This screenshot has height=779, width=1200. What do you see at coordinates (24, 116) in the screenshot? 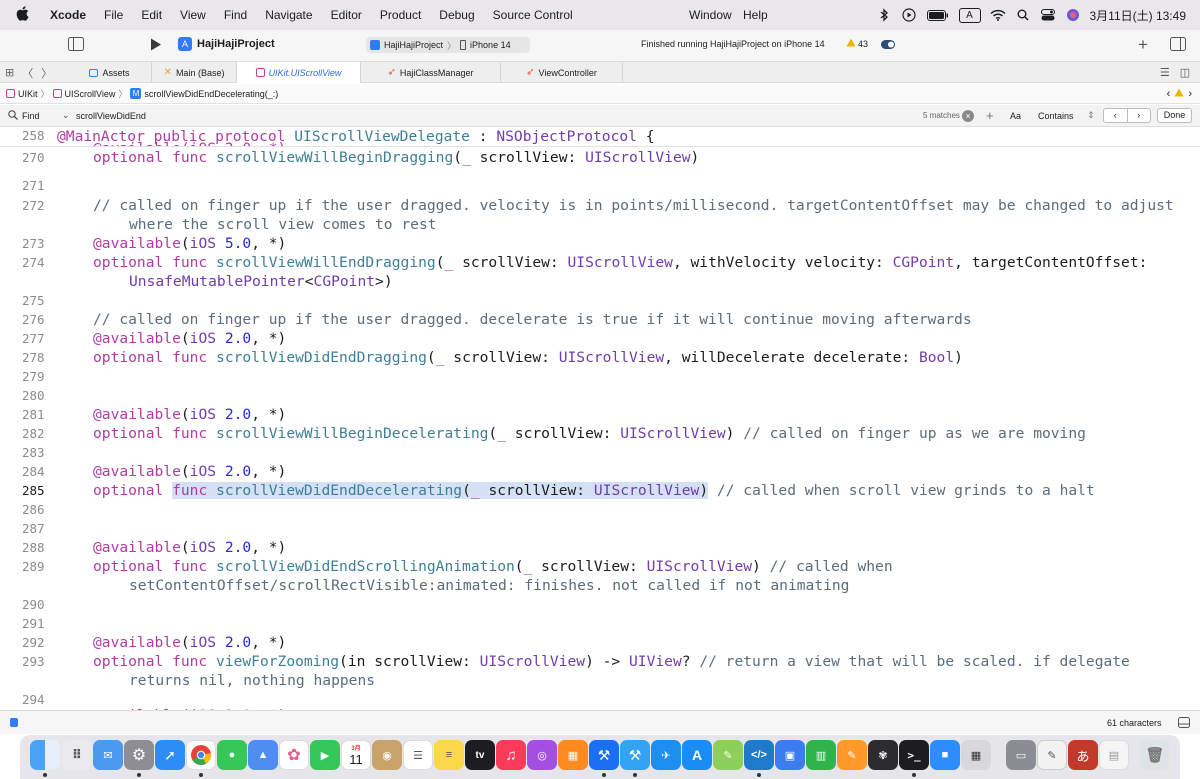
I see `find-mode-selector: Find` at bounding box center [24, 116].